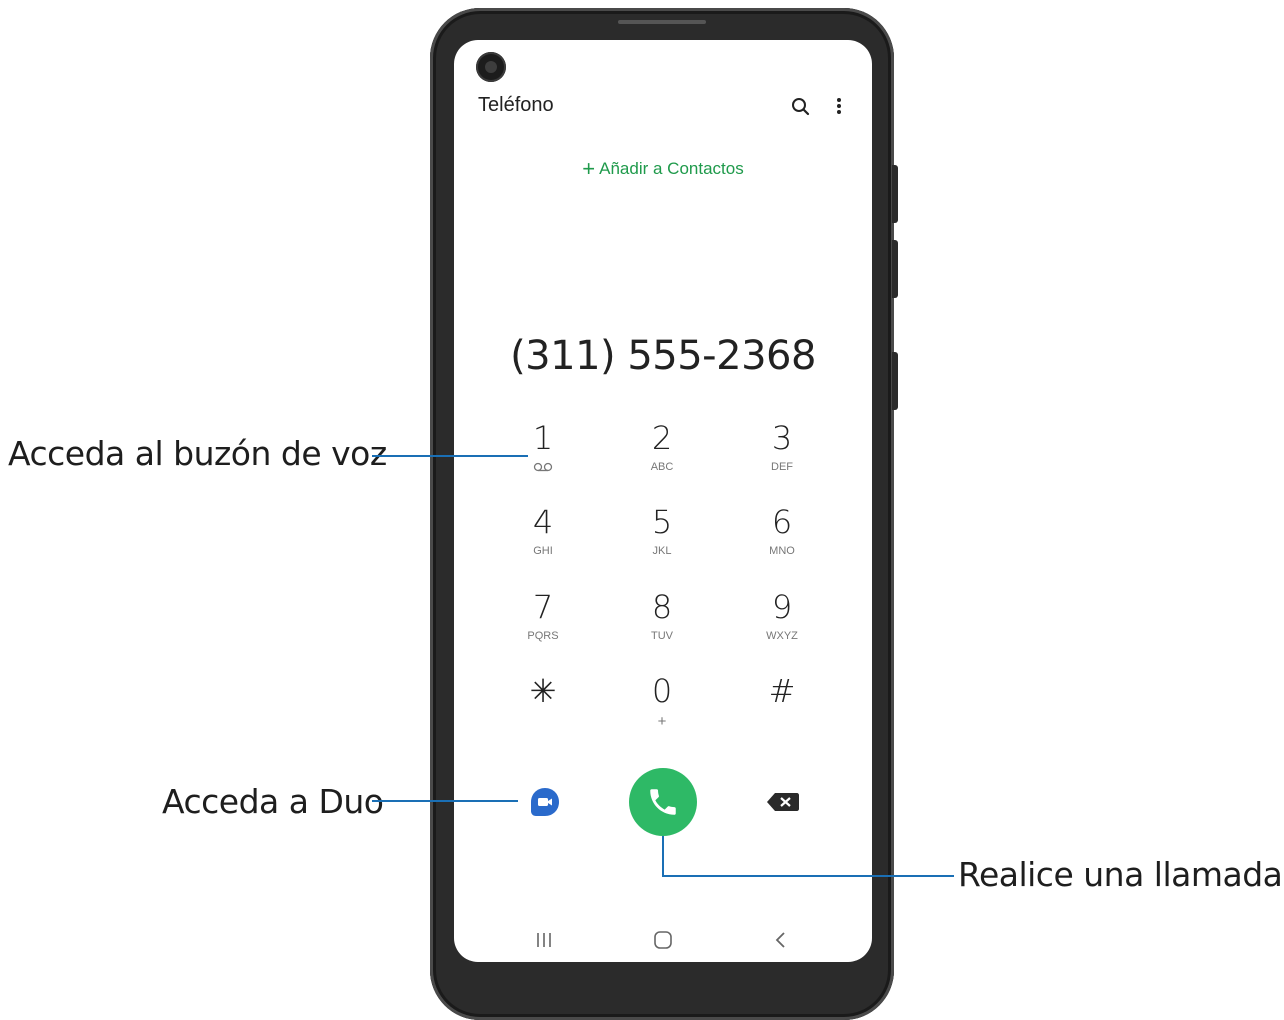 This screenshot has width=1284, height=1020. Describe the element at coordinates (662, 22) in the screenshot. I see `earpiece-speaker` at that location.